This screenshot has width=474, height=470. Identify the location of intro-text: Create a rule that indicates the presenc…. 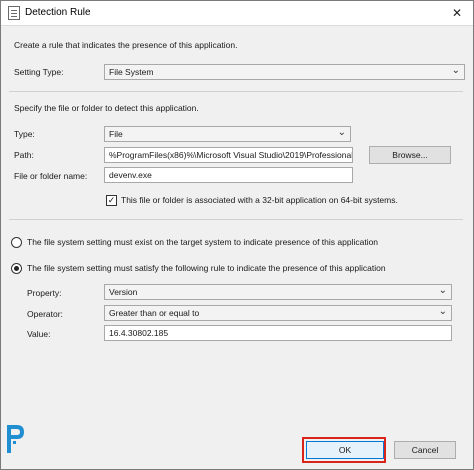
(126, 45).